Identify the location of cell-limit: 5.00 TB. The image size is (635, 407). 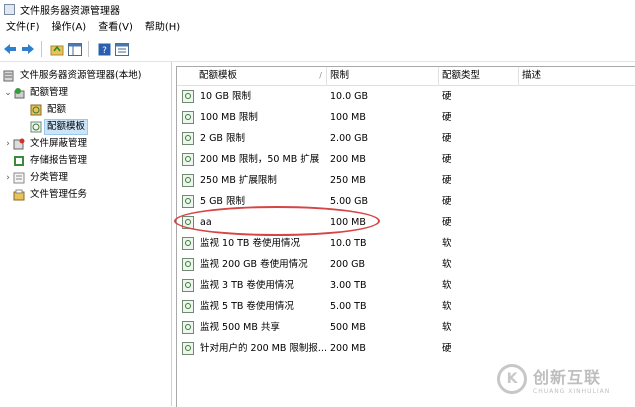
(348, 306).